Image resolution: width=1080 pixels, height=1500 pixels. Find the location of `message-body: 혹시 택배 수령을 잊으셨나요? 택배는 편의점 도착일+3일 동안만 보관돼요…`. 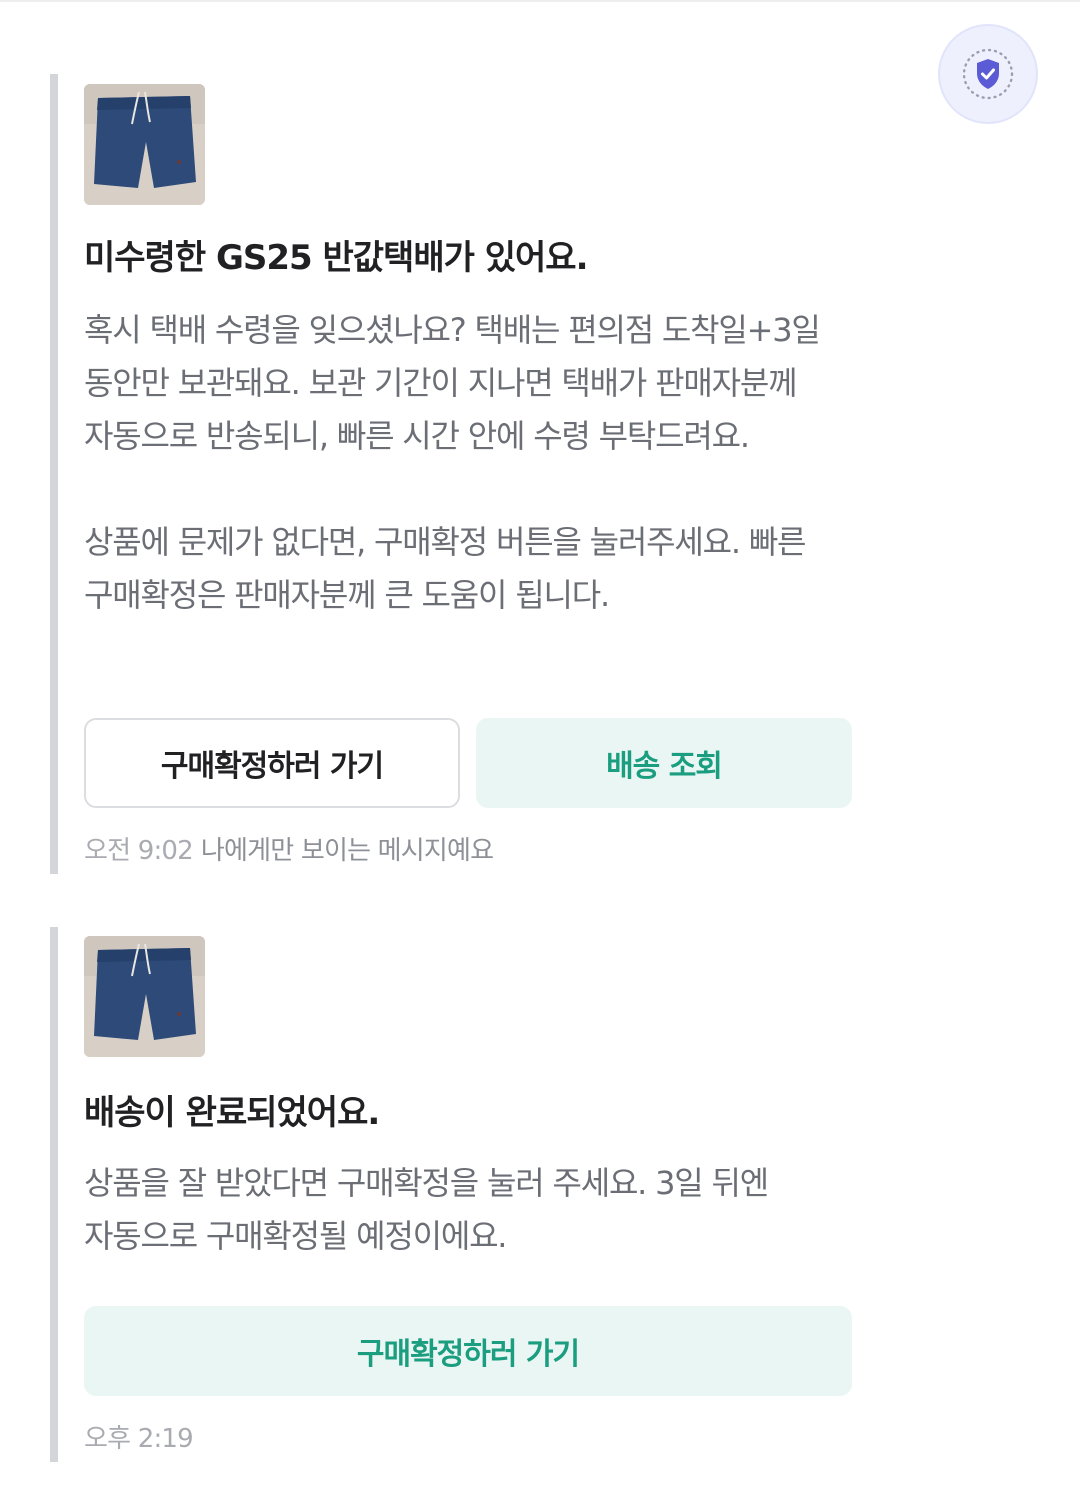

message-body: 혹시 택배 수령을 잊으셨나요? 택배는 편의점 도착일+3일 동안만 보관돼요… is located at coordinates (452, 462).